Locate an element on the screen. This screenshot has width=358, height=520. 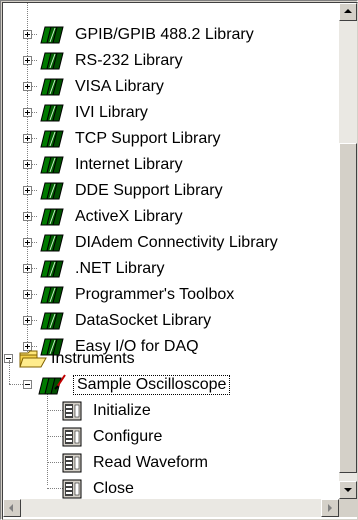
tree-item-tcp-library: TCP Support Library is located at coordinates (171, 139).